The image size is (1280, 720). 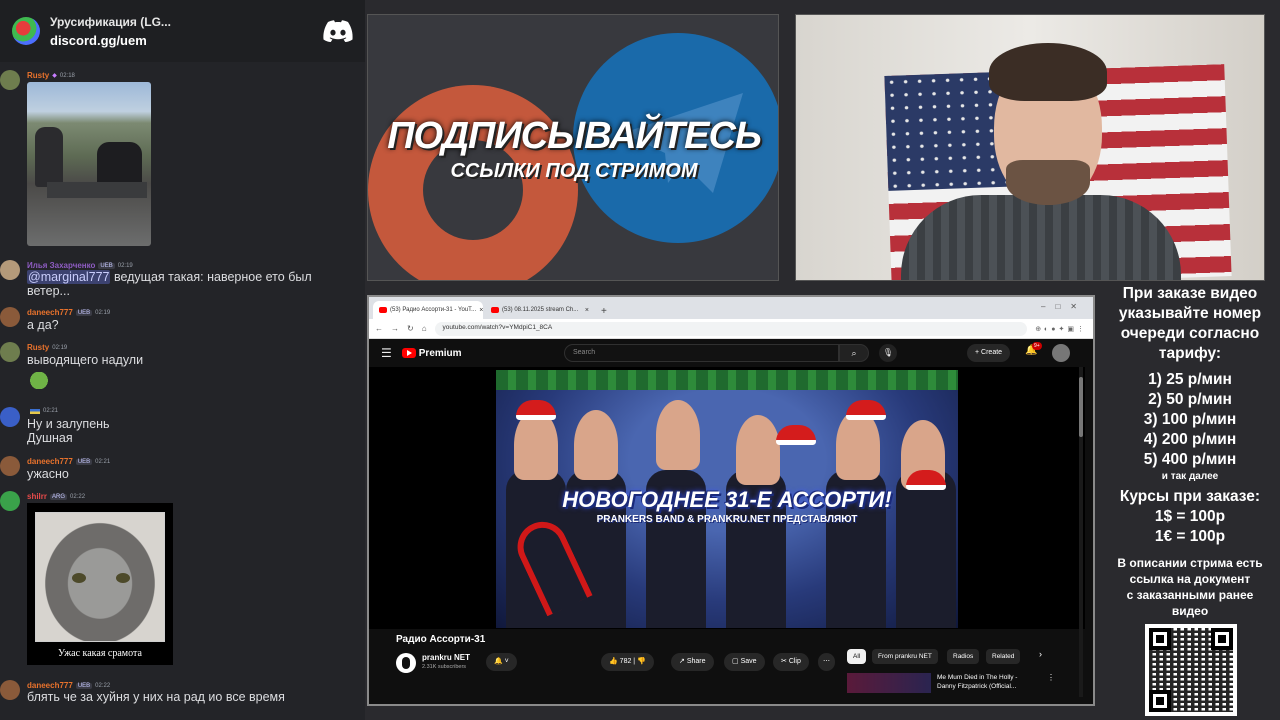 What do you see at coordinates (37, 496) in the screenshot?
I see `username: shilrr` at bounding box center [37, 496].